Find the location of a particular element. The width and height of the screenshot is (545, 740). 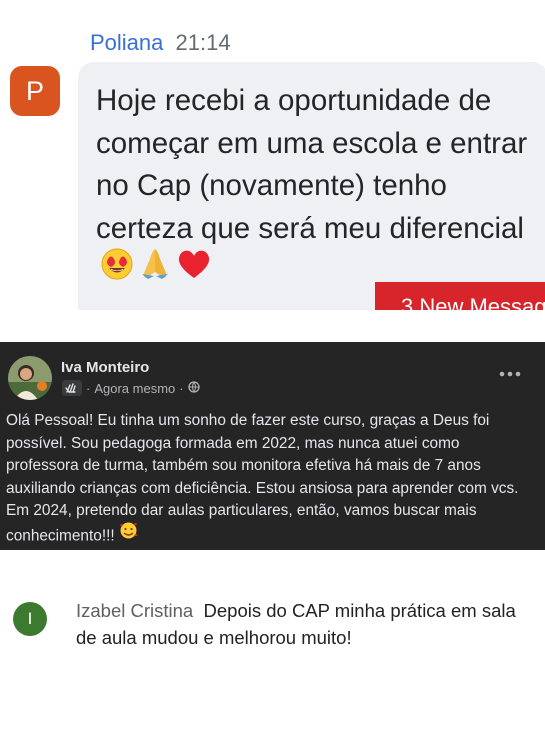

sign-language-badge-icon is located at coordinates (72, 388).